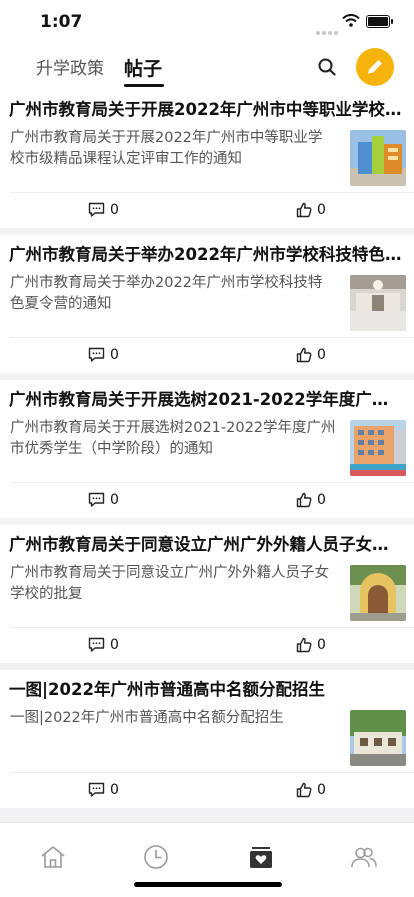 The image size is (414, 897). Describe the element at coordinates (327, 67) in the screenshot. I see `search-icon` at that location.